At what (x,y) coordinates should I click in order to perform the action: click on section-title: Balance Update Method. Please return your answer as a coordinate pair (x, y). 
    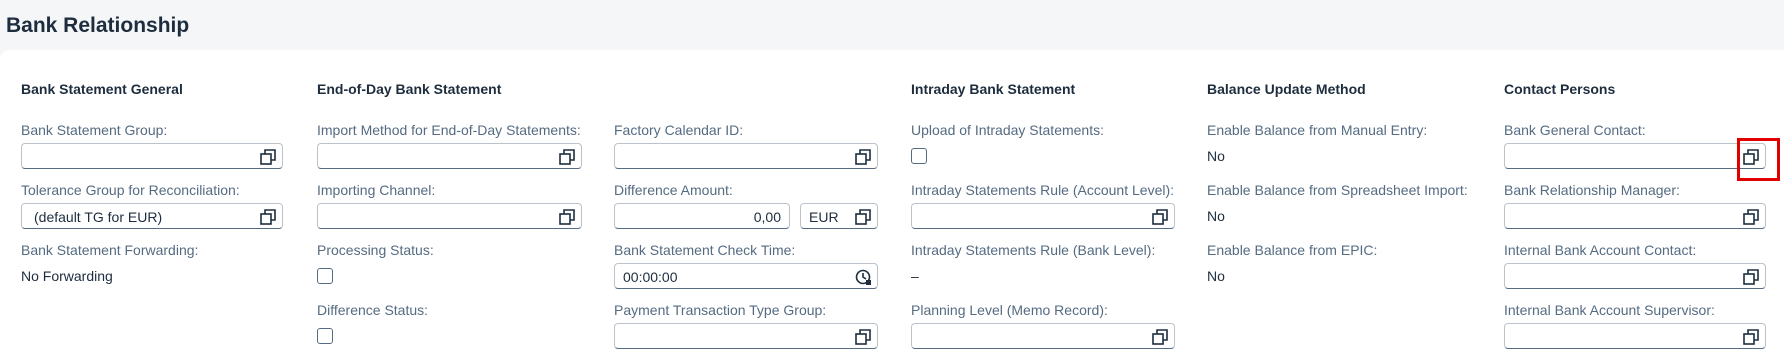
    Looking at the image, I should click on (1286, 89).